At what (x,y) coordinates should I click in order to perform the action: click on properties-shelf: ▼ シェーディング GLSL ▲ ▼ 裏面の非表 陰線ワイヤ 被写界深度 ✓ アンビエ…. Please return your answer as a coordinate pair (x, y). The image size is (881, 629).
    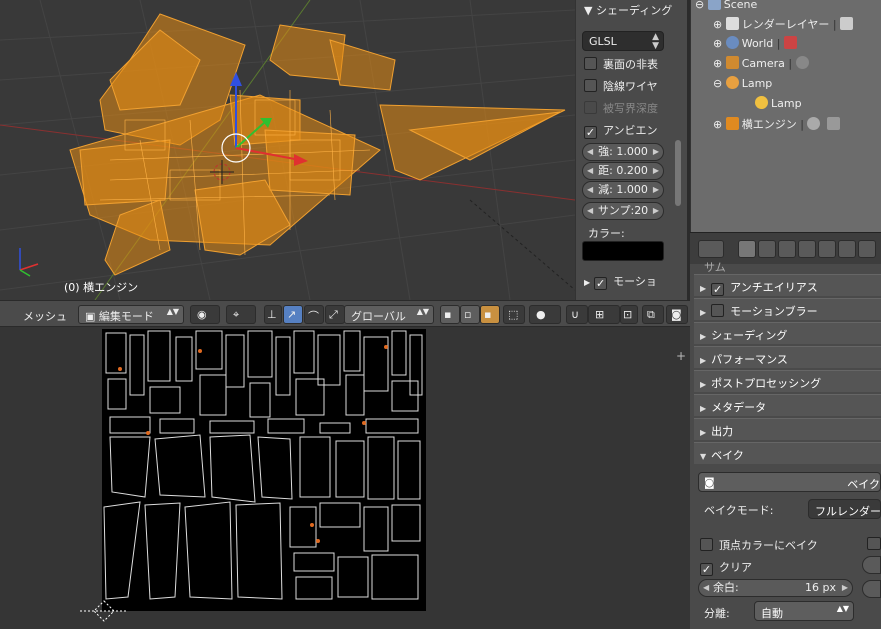
    Looking at the image, I should click on (631, 150).